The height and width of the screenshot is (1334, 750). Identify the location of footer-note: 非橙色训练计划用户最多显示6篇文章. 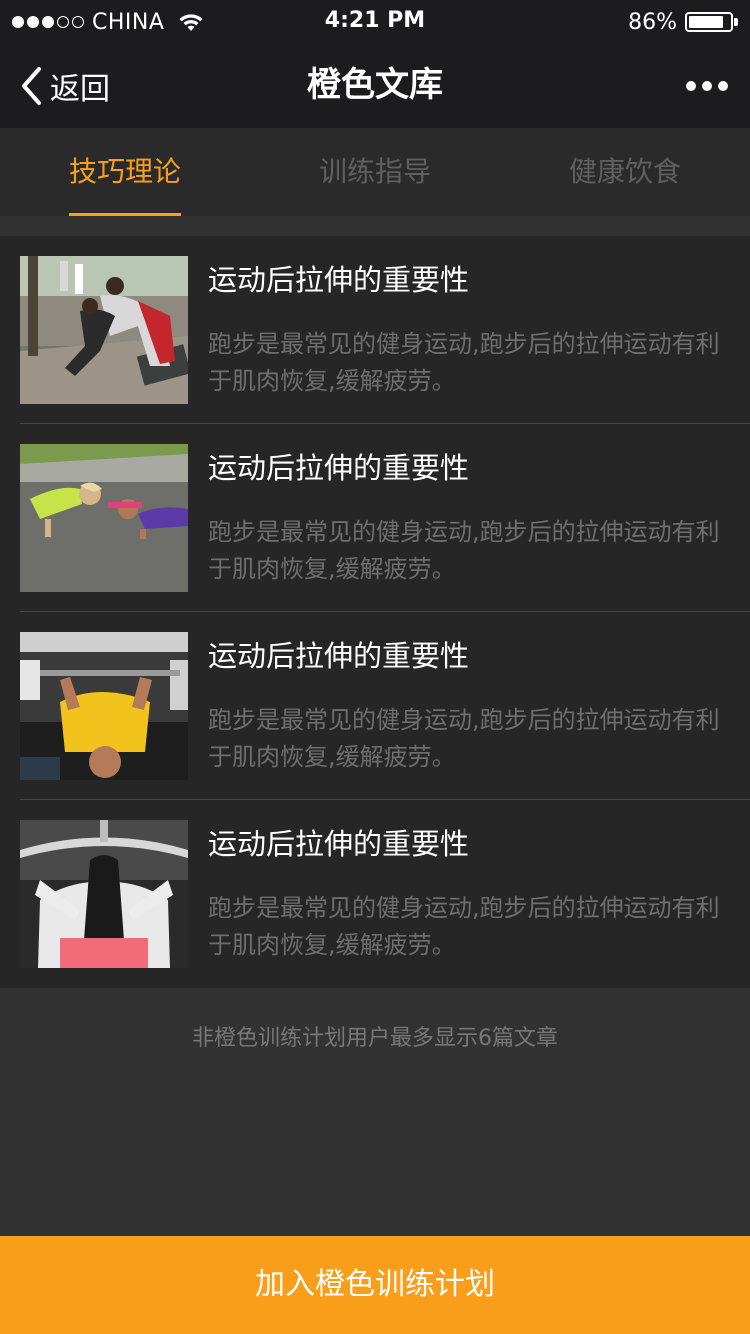
(375, 1038).